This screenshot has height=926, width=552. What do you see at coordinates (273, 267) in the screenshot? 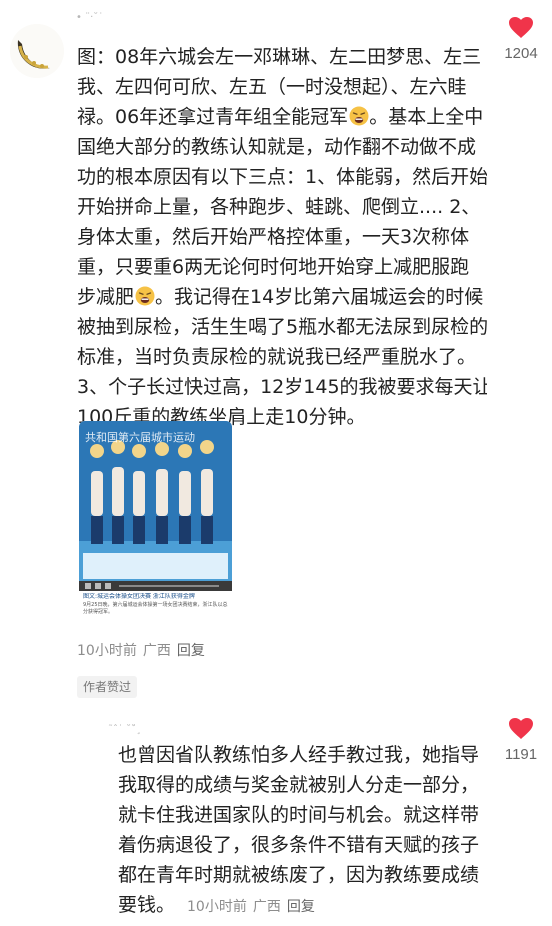
I see `comment-line: 重，只要重6两无论何时何地开始穿上减肥服跑` at bounding box center [273, 267].